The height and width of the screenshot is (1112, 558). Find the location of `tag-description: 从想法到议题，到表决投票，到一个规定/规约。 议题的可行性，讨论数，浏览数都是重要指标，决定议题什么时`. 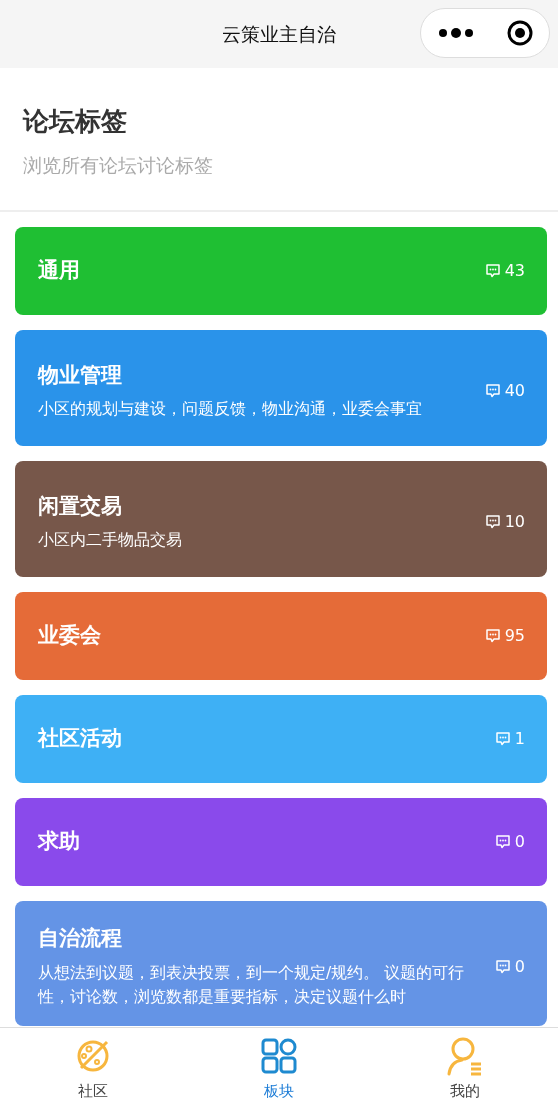

tag-description: 从想法到议题，到表决投票，到一个规定/规约。 议题的可行性，讨论数，浏览数都是重要指标，决定议题什么时 is located at coordinates (252, 985).